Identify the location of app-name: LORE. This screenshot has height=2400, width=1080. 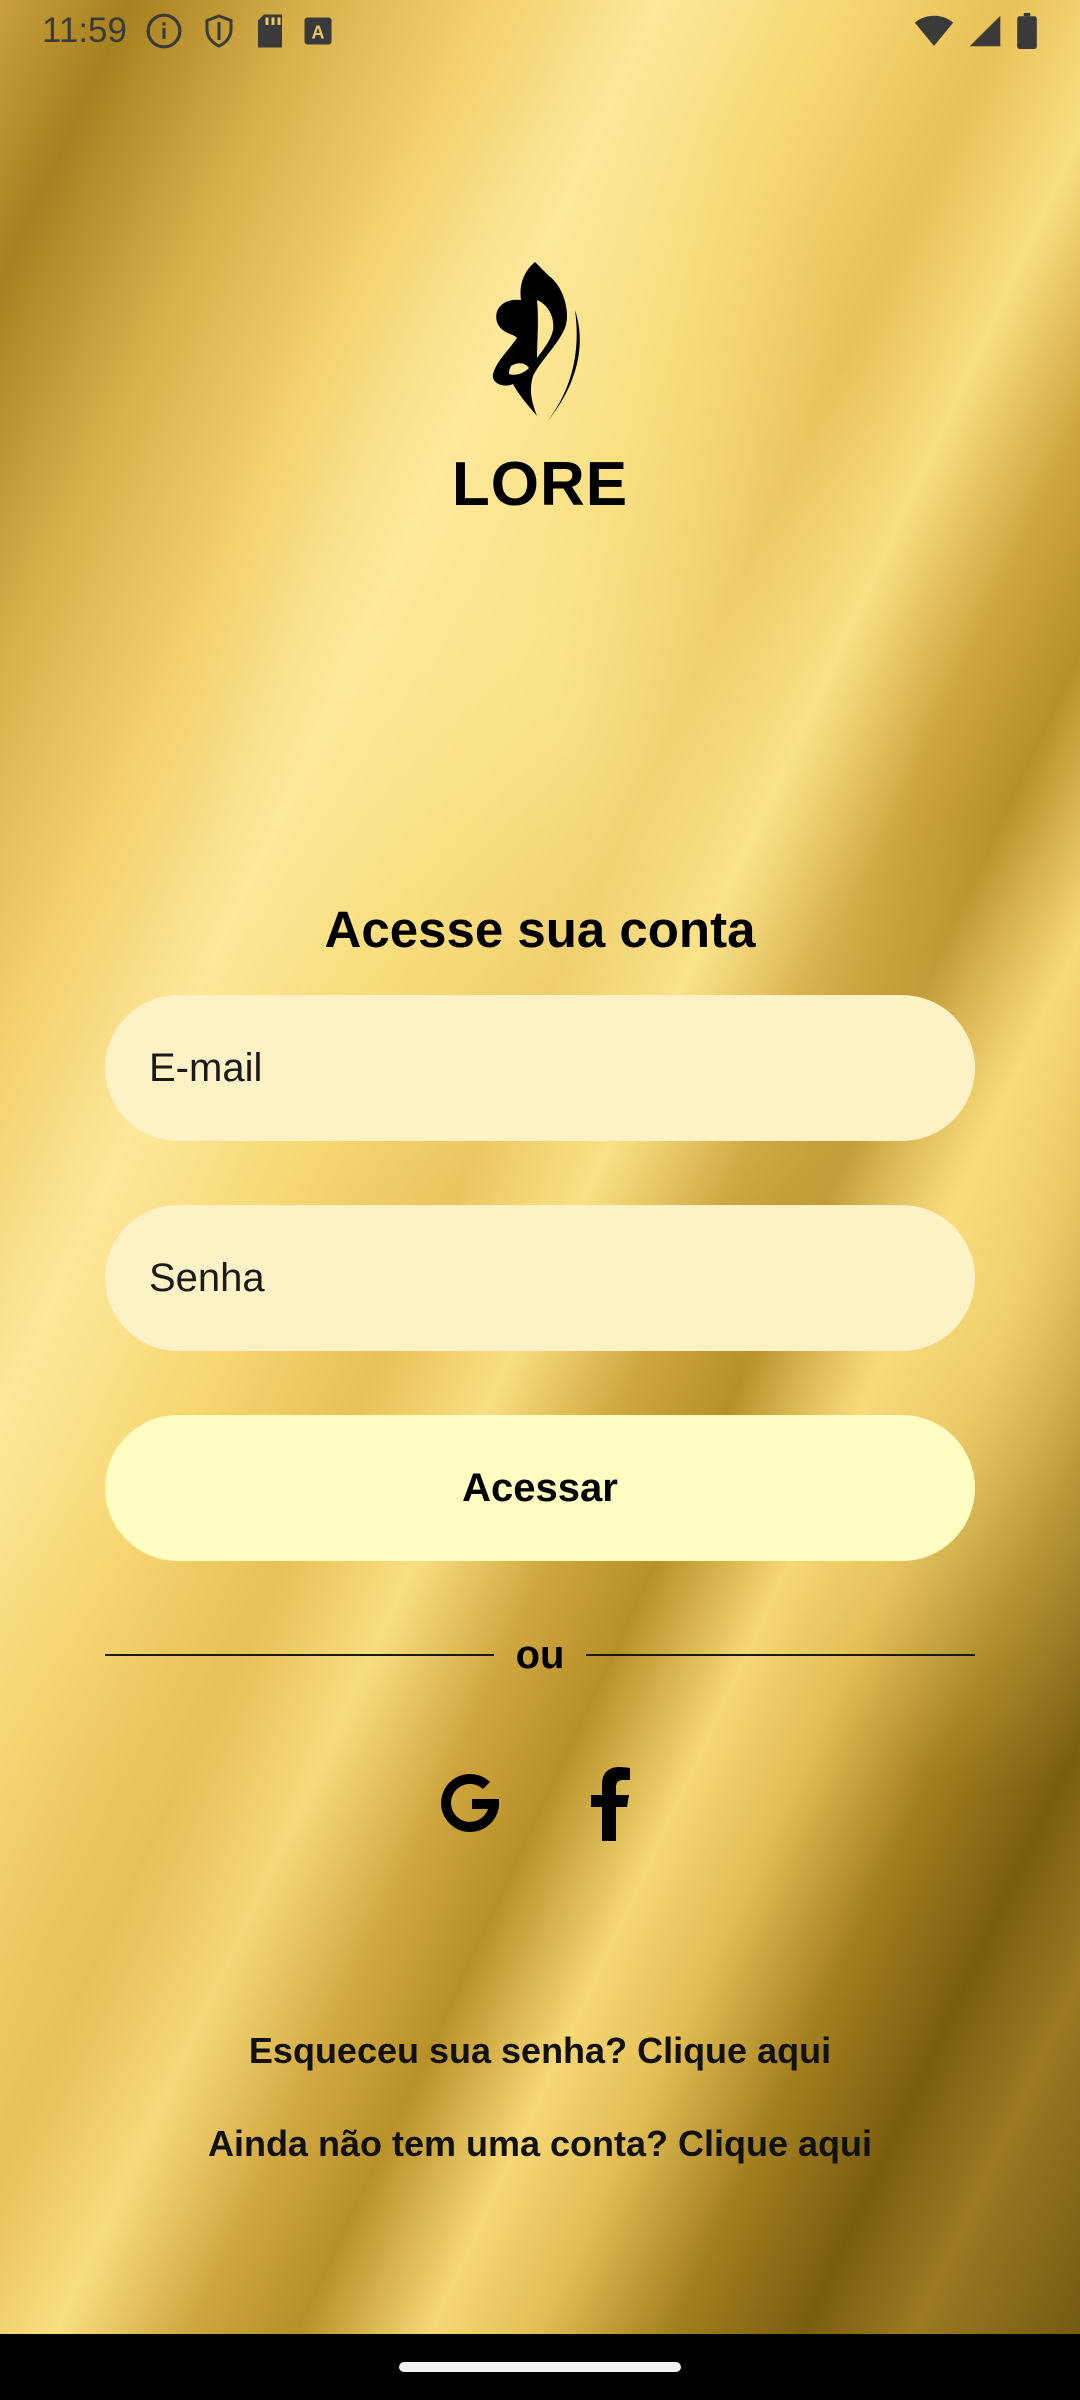
(540, 484).